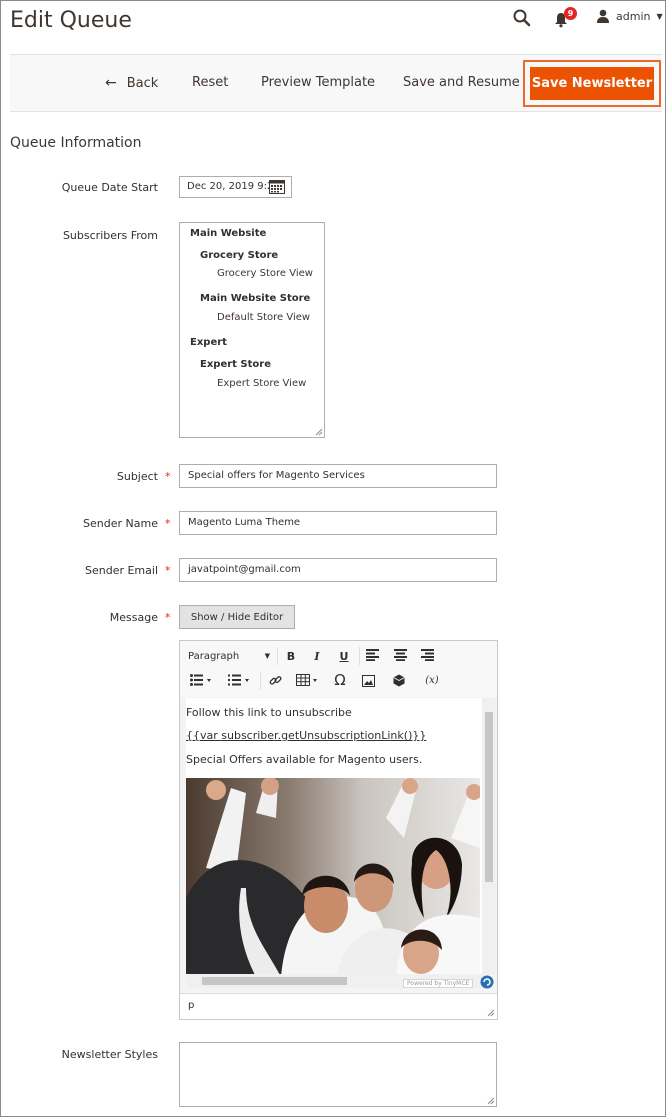 This screenshot has height=1117, width=666. What do you see at coordinates (109, 1054) in the screenshot?
I see `newsletter-styles-label: Newsletter Styles` at bounding box center [109, 1054].